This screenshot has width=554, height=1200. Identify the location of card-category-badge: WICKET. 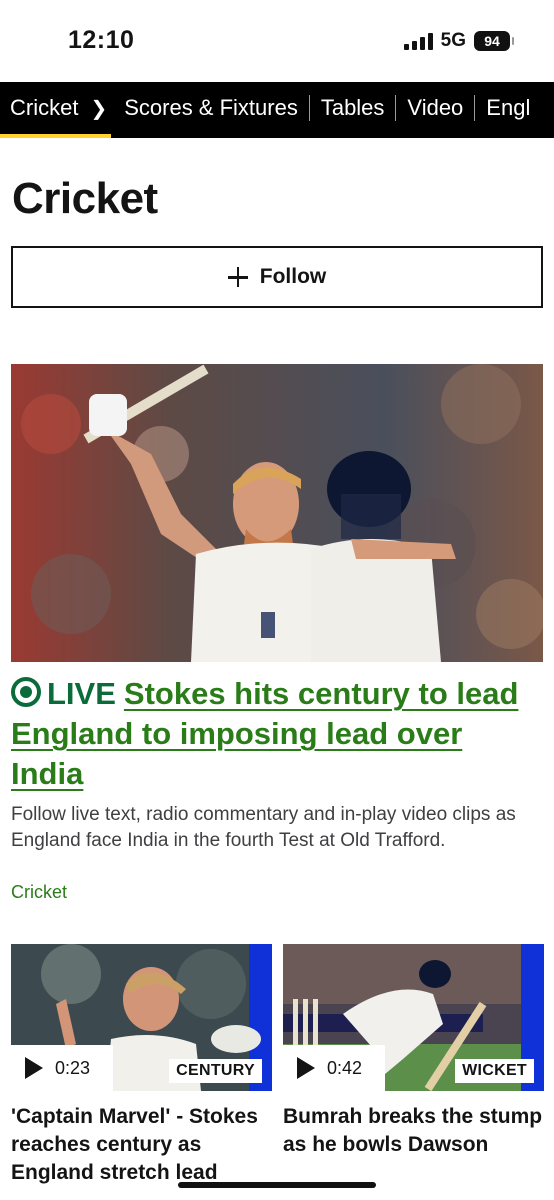
(494, 1071).